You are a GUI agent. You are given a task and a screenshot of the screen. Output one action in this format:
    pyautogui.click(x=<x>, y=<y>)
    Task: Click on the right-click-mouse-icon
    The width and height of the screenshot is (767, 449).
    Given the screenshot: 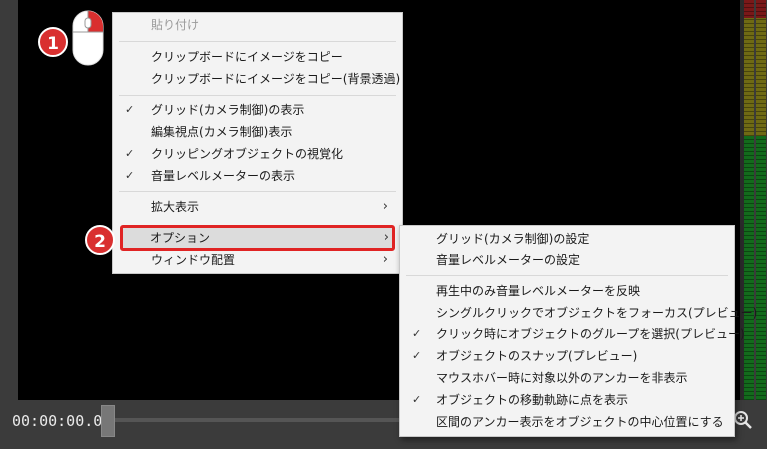 What is the action you would take?
    pyautogui.click(x=88, y=38)
    